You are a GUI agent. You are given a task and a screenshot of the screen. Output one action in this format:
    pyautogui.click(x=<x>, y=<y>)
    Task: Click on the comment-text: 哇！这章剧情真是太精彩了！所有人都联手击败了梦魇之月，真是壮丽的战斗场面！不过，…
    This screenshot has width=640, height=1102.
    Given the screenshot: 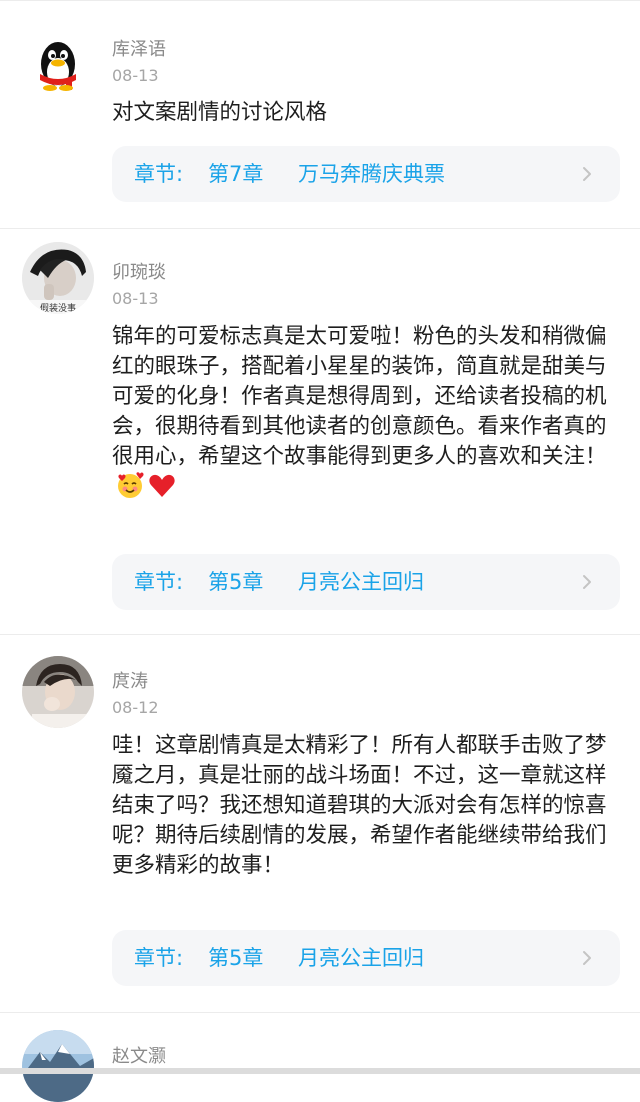 What is the action you would take?
    pyautogui.click(x=359, y=805)
    